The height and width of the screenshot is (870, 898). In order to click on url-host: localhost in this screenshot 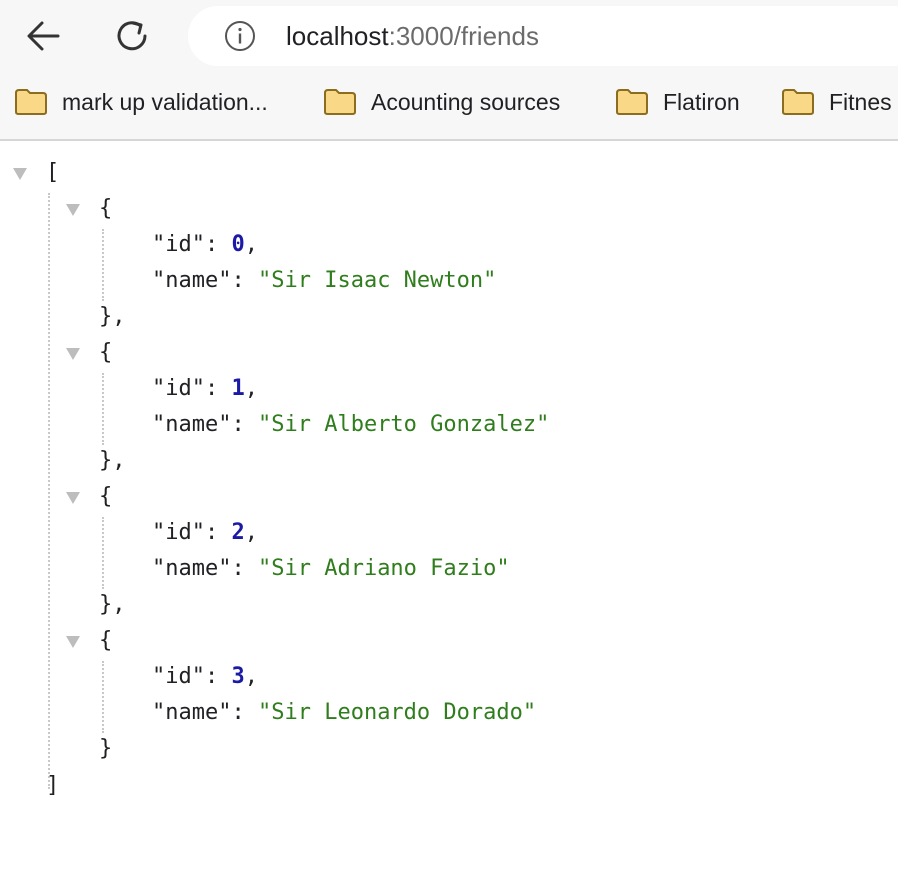, I will do `click(337, 36)`.